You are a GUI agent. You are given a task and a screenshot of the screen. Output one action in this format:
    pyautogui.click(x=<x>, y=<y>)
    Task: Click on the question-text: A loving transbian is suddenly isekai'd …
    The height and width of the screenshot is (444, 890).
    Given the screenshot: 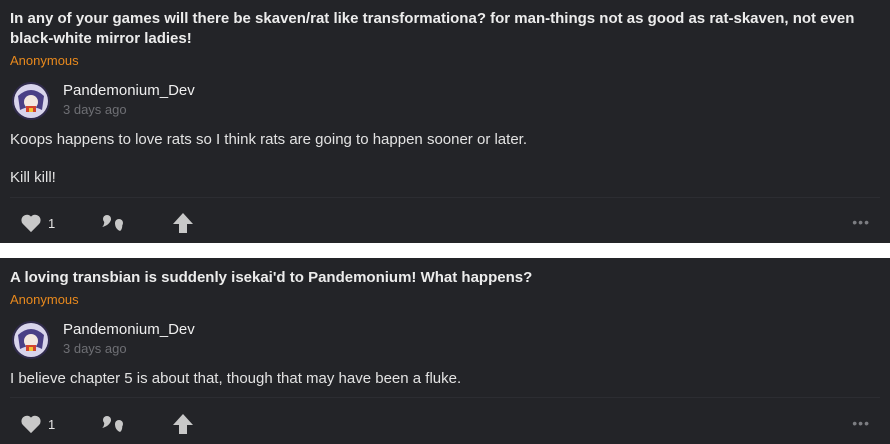 What is the action you would take?
    pyautogui.click(x=271, y=277)
    